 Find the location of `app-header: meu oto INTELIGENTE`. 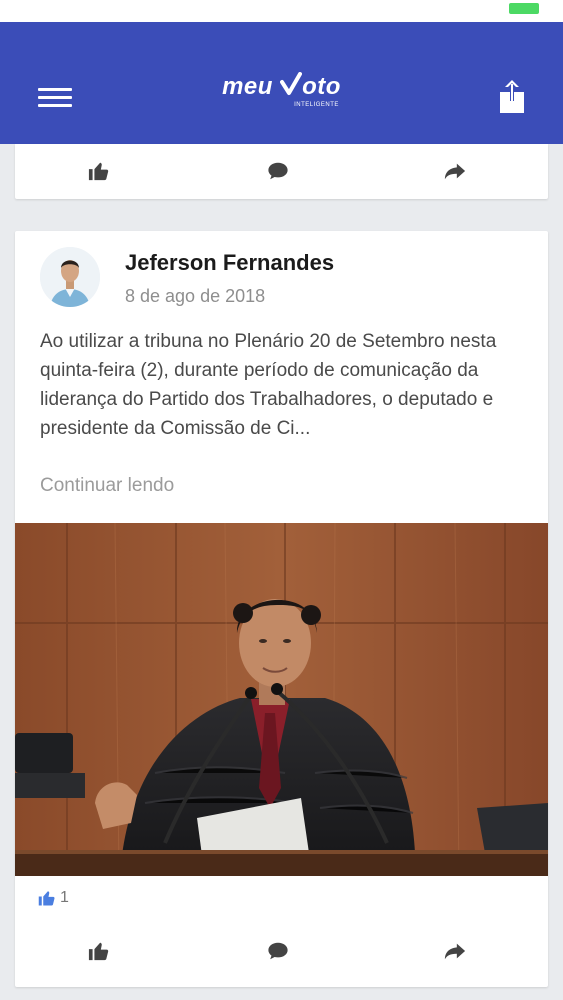

app-header: meu oto INTELIGENTE is located at coordinates (281, 83).